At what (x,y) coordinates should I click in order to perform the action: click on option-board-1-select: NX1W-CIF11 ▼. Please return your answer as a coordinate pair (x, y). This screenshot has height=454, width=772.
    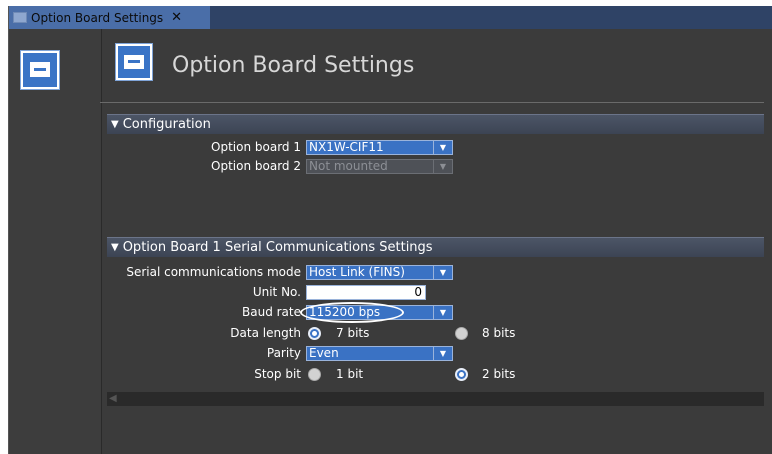
    Looking at the image, I should click on (379, 147).